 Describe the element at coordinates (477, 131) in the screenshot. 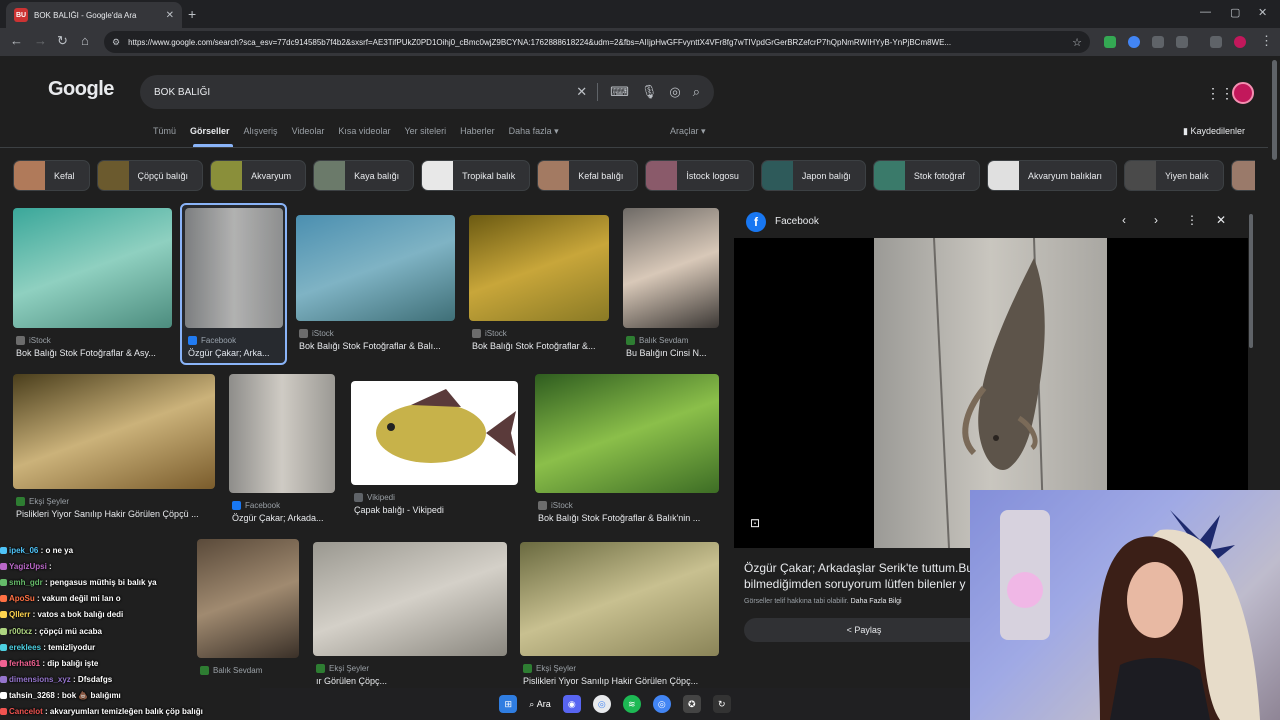

I see `tab-6: Haberler` at that location.